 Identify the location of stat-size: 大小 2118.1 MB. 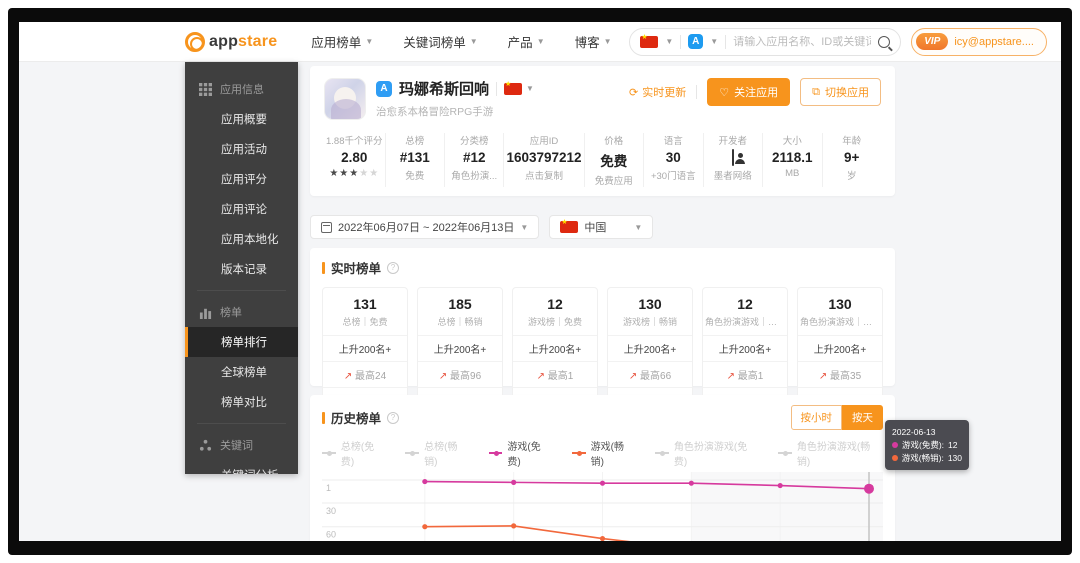
(791, 160).